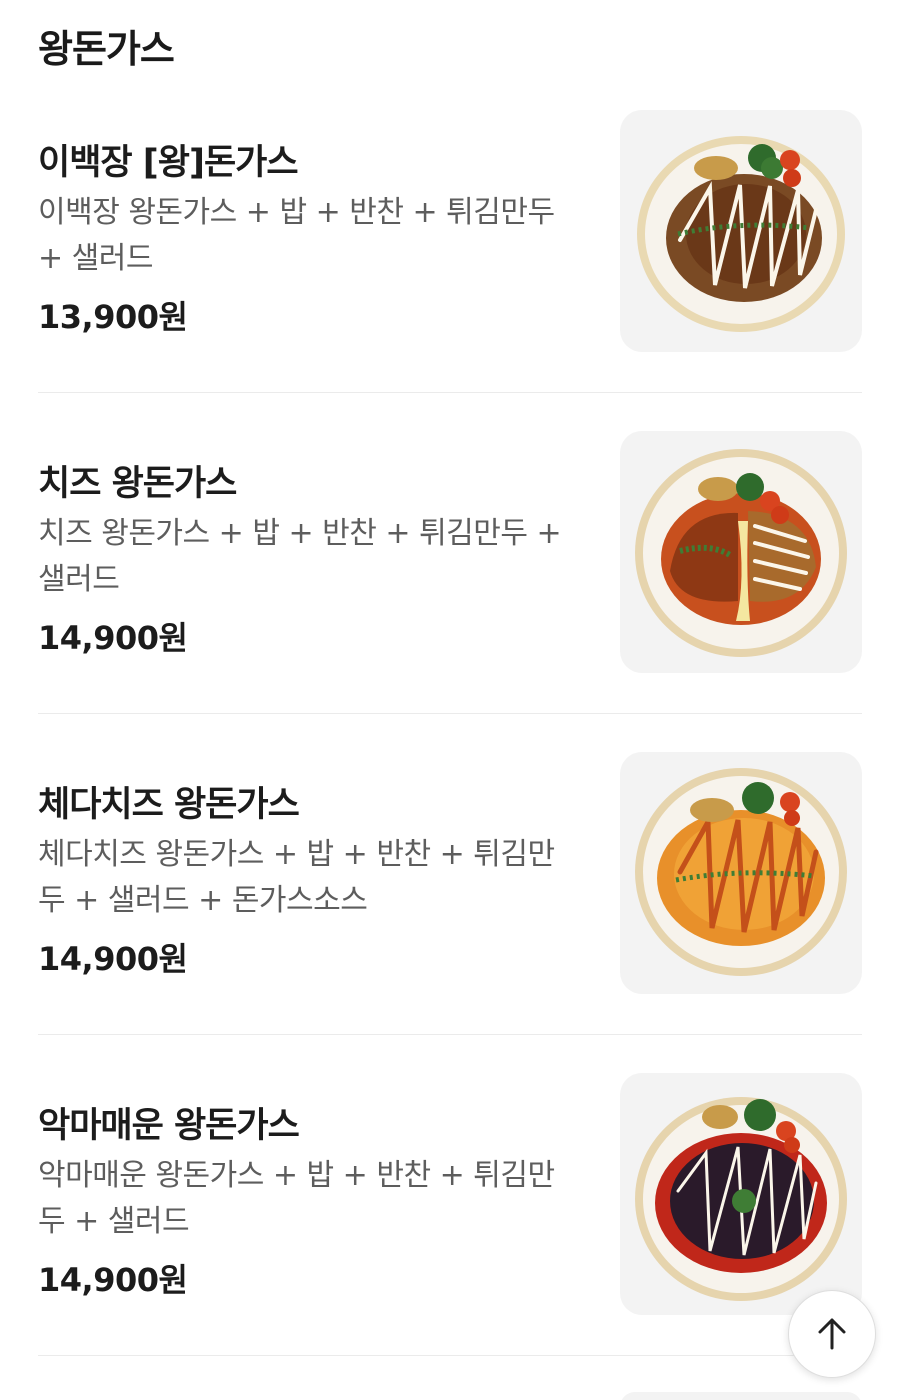 The width and height of the screenshot is (900, 1400). Describe the element at coordinates (106, 49) in the screenshot. I see `section-title: 왕돈가스` at that location.